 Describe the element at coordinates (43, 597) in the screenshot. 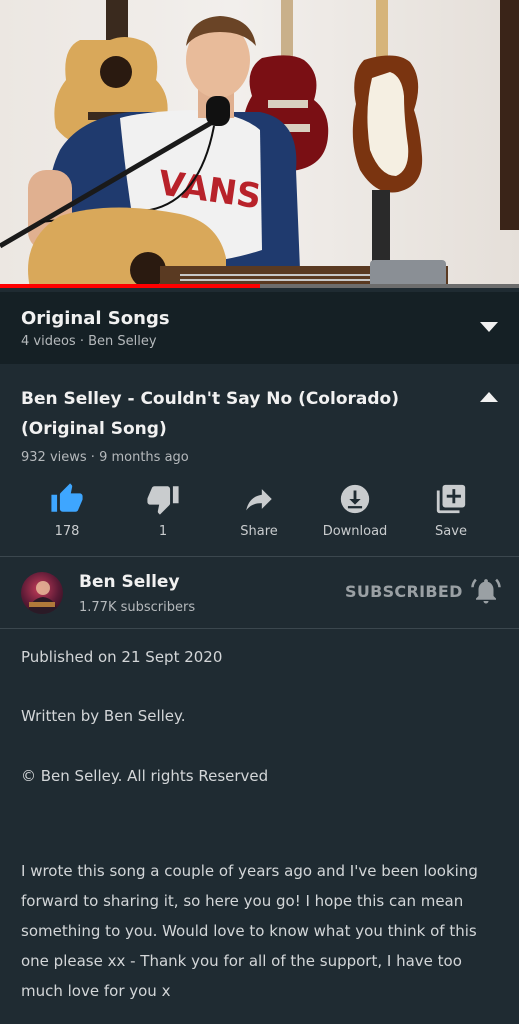

I see `avatar-image` at that location.